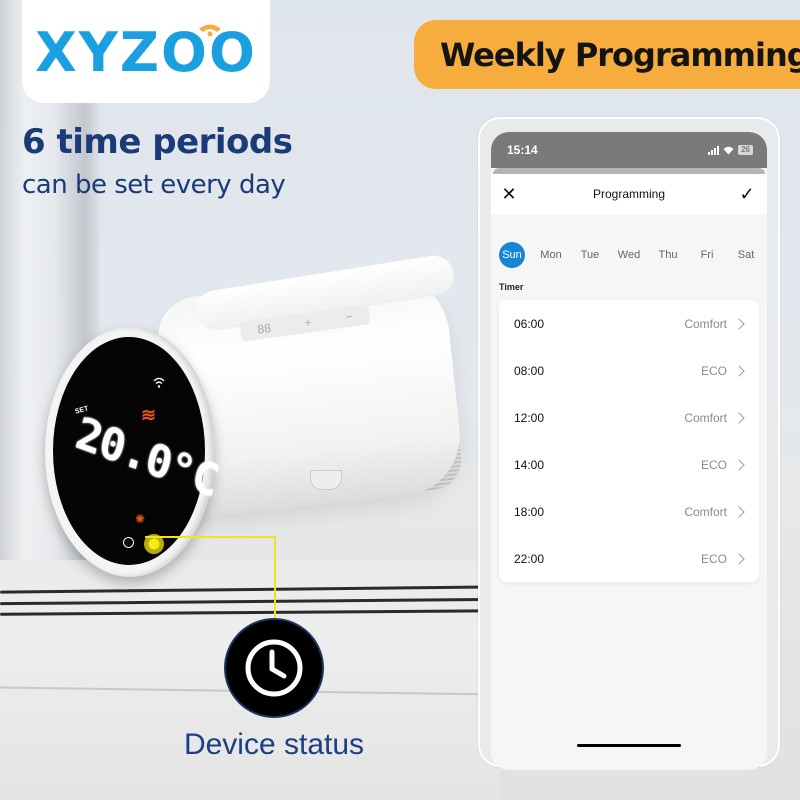 The height and width of the screenshot is (800, 800). I want to click on timer-time: 06:00, so click(529, 323).